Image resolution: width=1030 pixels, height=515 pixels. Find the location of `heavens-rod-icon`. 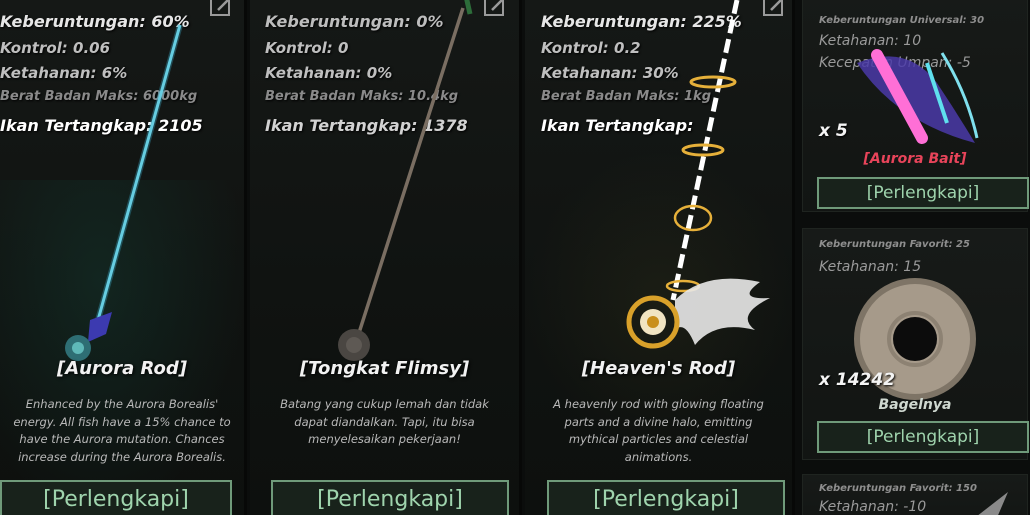

heavens-rod-icon is located at coordinates (698, 174).